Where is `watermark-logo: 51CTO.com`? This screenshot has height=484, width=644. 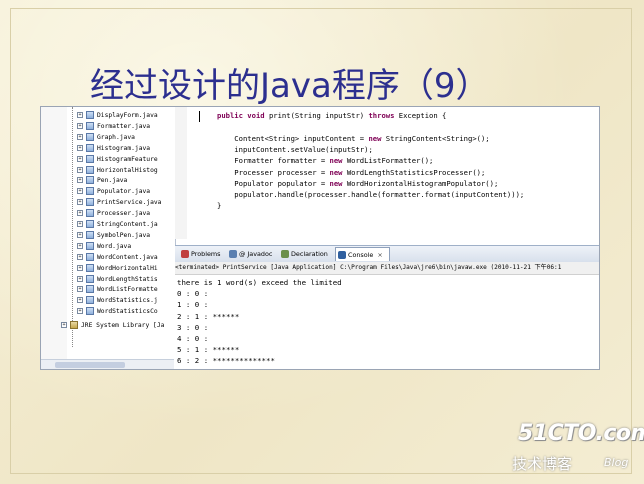 watermark-logo: 51CTO.com is located at coordinates (581, 433).